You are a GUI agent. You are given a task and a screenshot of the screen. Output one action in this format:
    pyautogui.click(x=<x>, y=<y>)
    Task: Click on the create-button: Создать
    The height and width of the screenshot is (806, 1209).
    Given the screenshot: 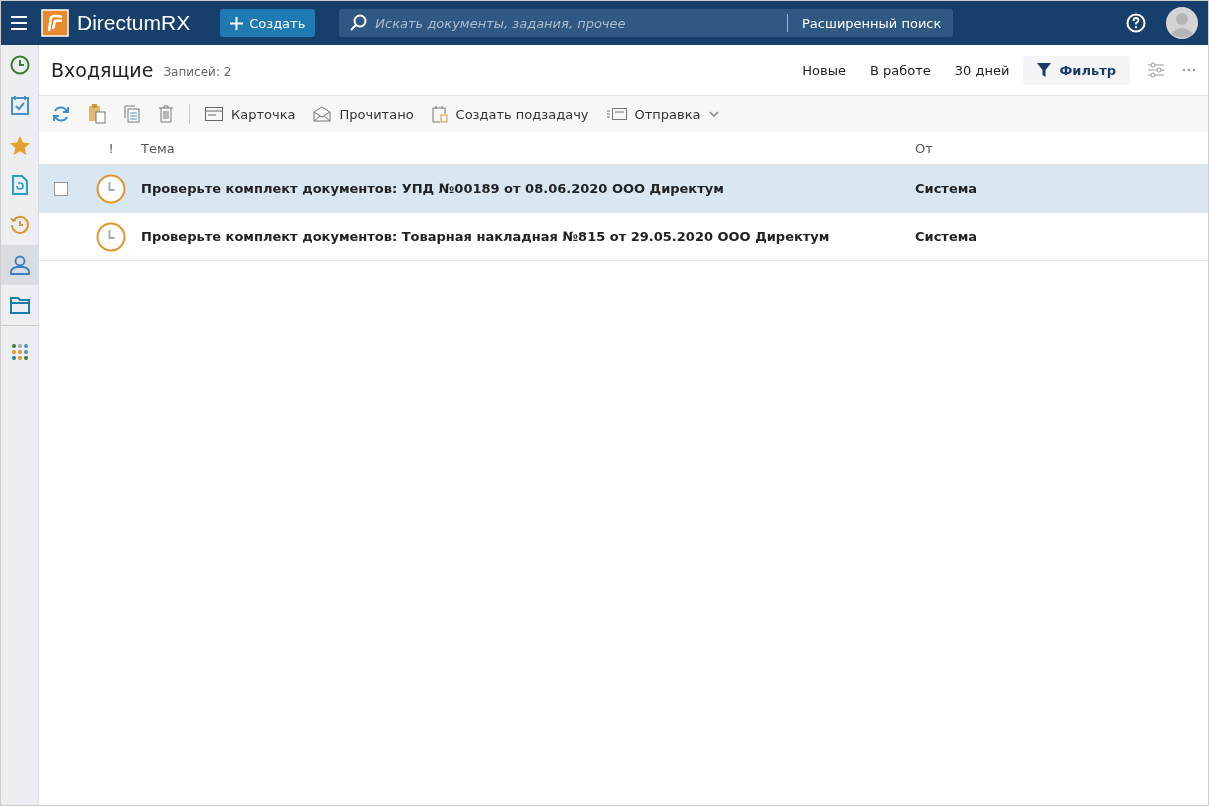 What is the action you would take?
    pyautogui.click(x=268, y=23)
    